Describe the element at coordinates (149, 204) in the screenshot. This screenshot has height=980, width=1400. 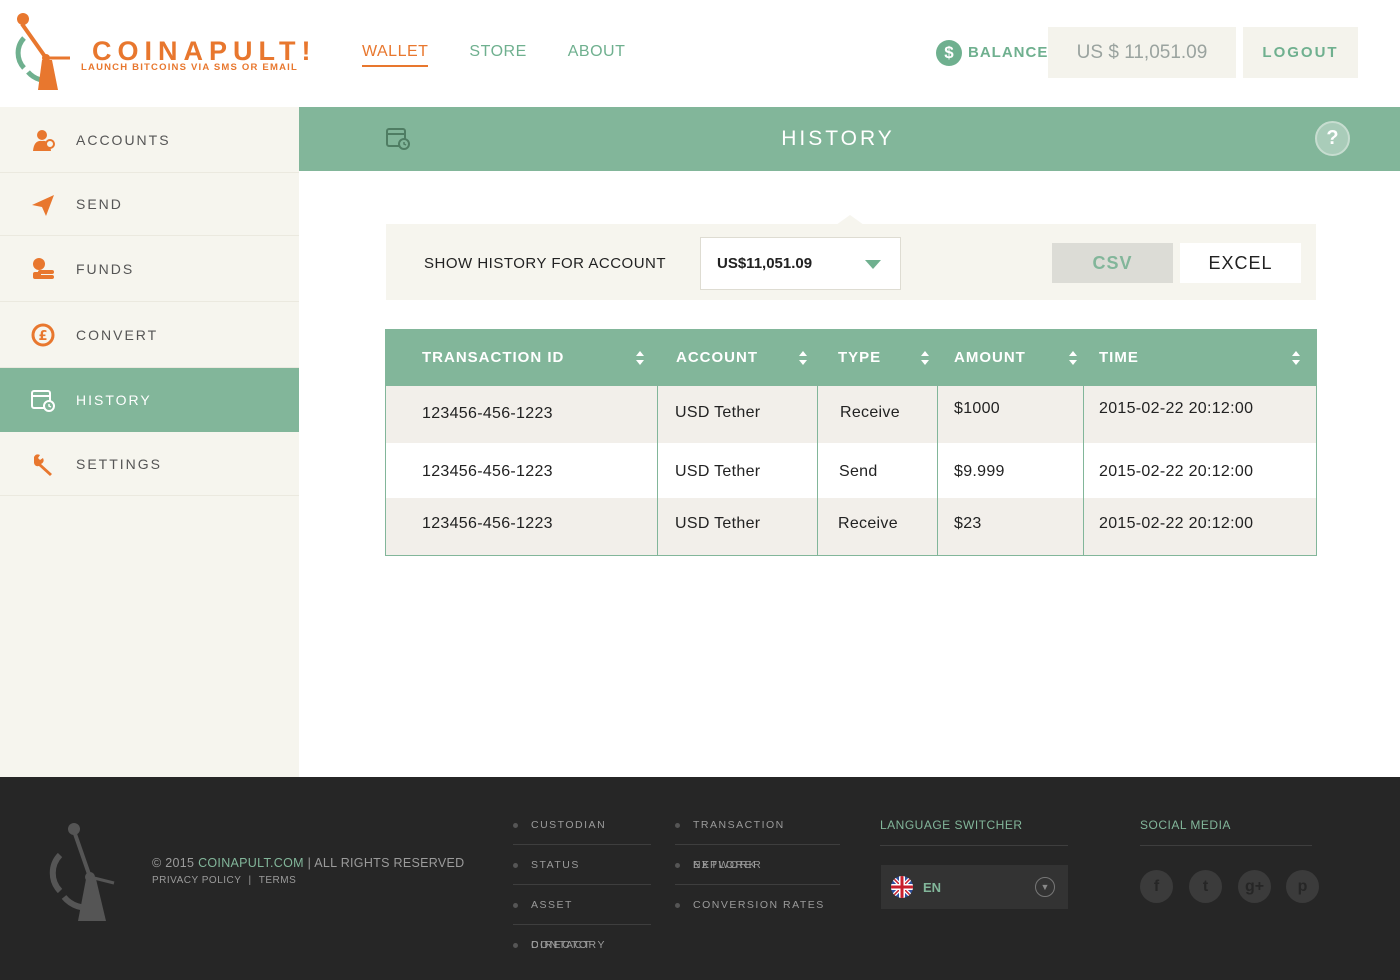
I see `sidebar-item-send: SEND` at that location.